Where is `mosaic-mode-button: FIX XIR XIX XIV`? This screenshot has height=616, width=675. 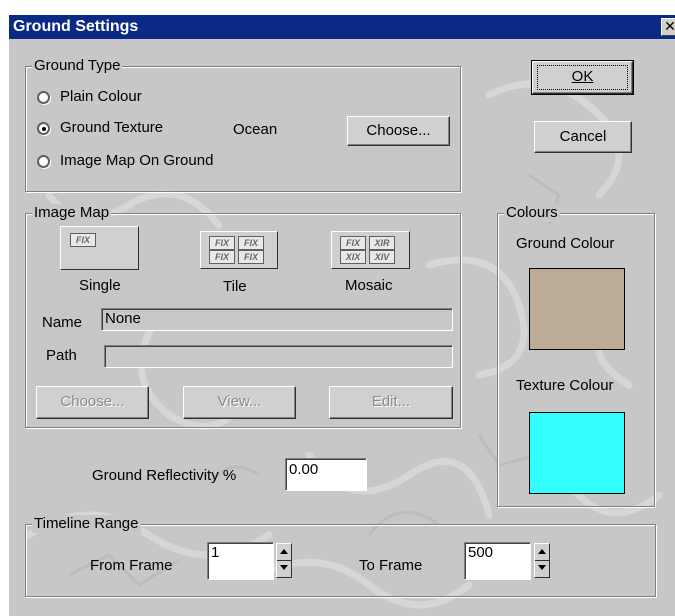 mosaic-mode-button: FIX XIR XIX XIV is located at coordinates (370, 250).